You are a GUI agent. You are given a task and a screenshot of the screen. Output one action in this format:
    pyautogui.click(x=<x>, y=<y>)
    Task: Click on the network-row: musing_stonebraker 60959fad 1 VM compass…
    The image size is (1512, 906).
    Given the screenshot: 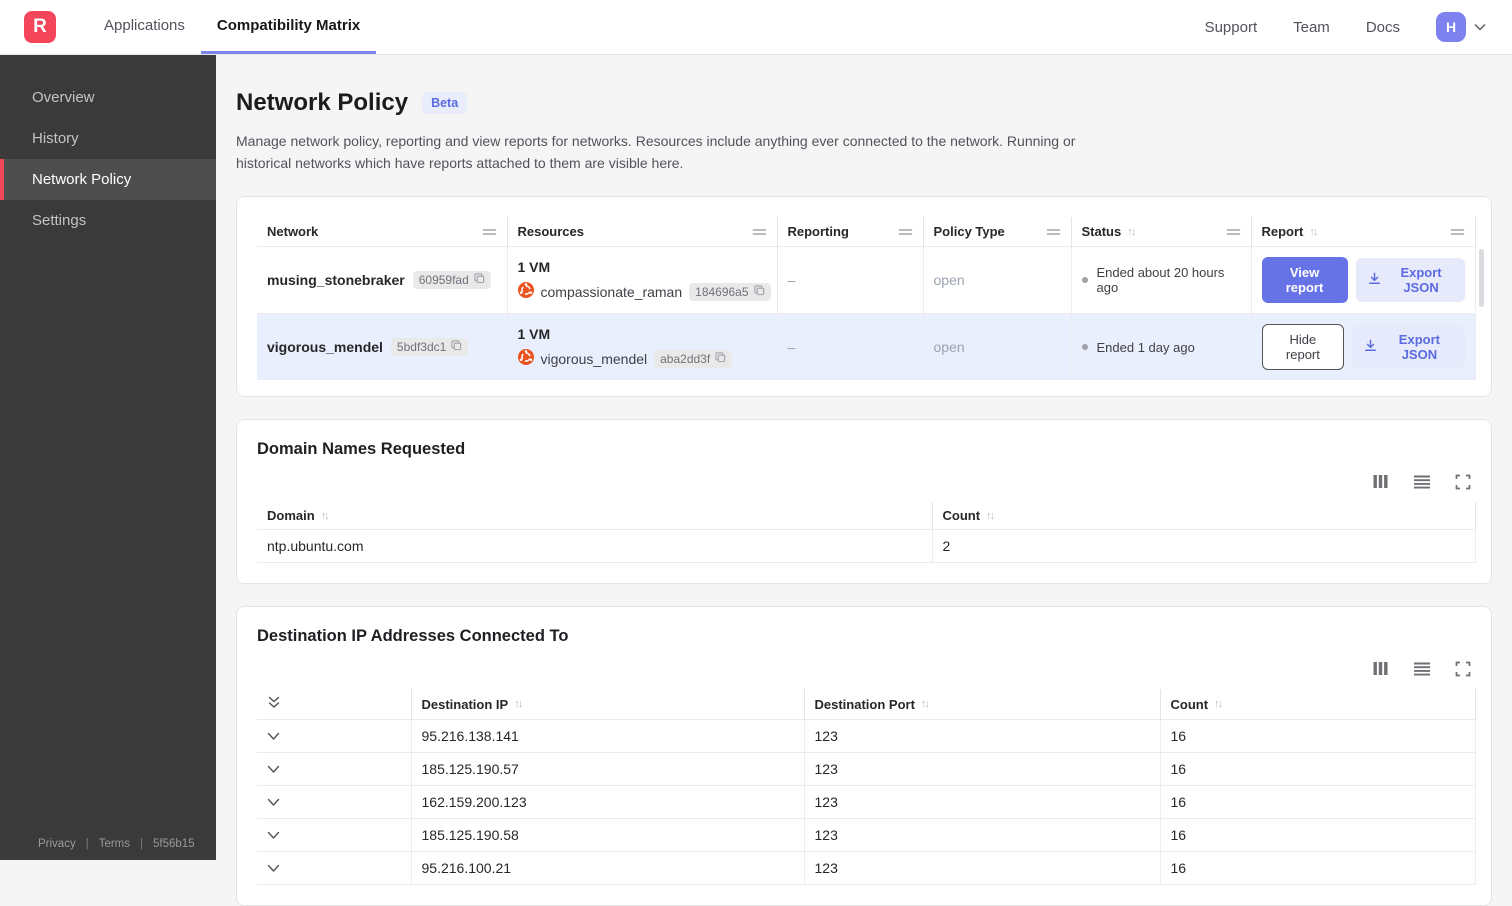 What is the action you would take?
    pyautogui.click(x=866, y=280)
    